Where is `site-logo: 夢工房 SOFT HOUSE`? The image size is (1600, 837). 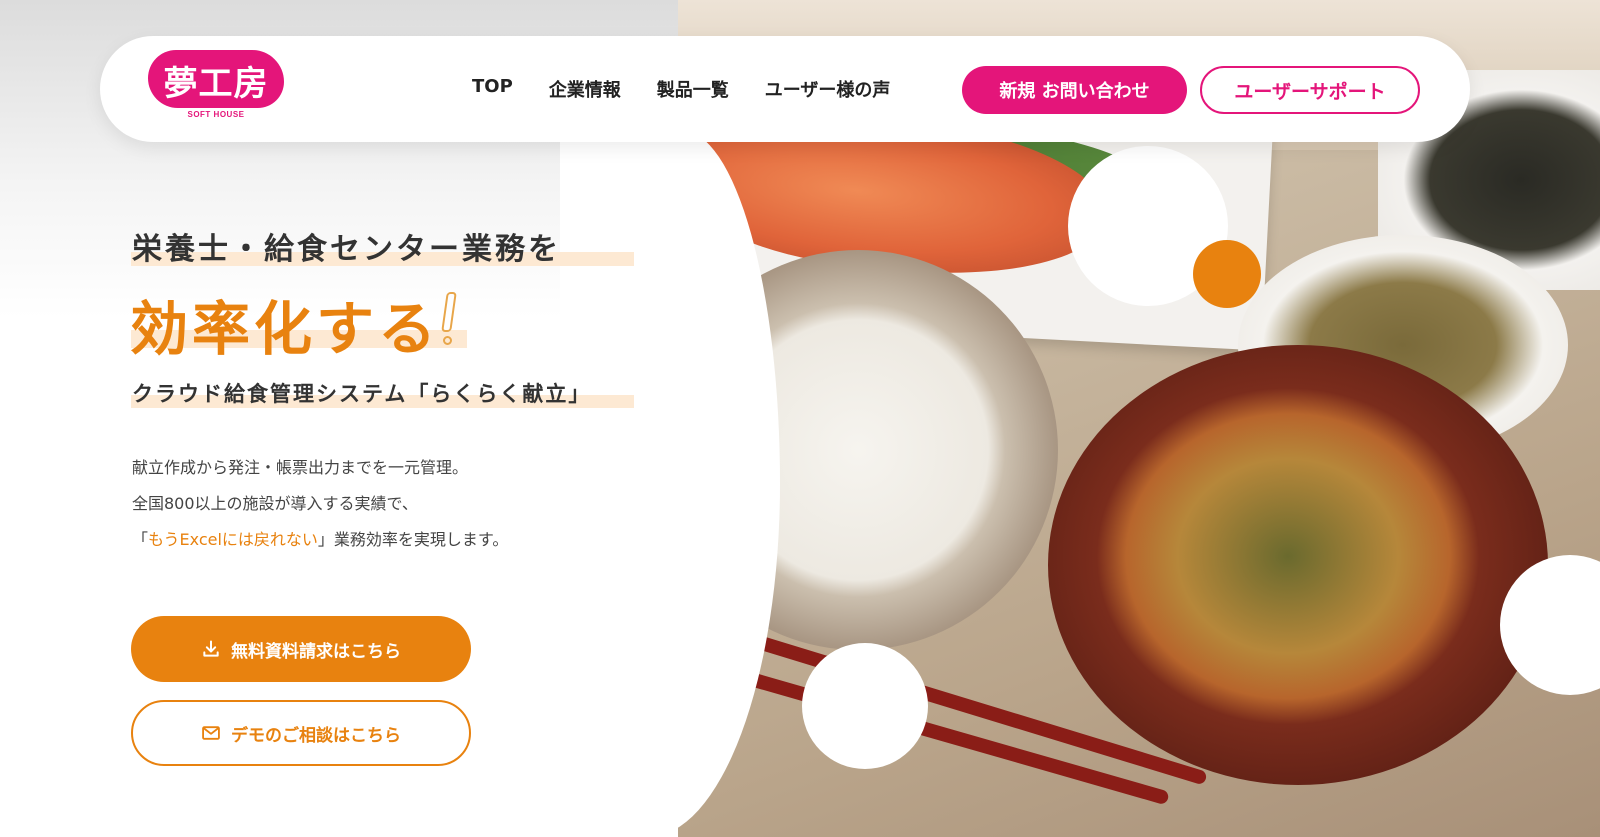 site-logo: 夢工房 SOFT HOUSE is located at coordinates (216, 89).